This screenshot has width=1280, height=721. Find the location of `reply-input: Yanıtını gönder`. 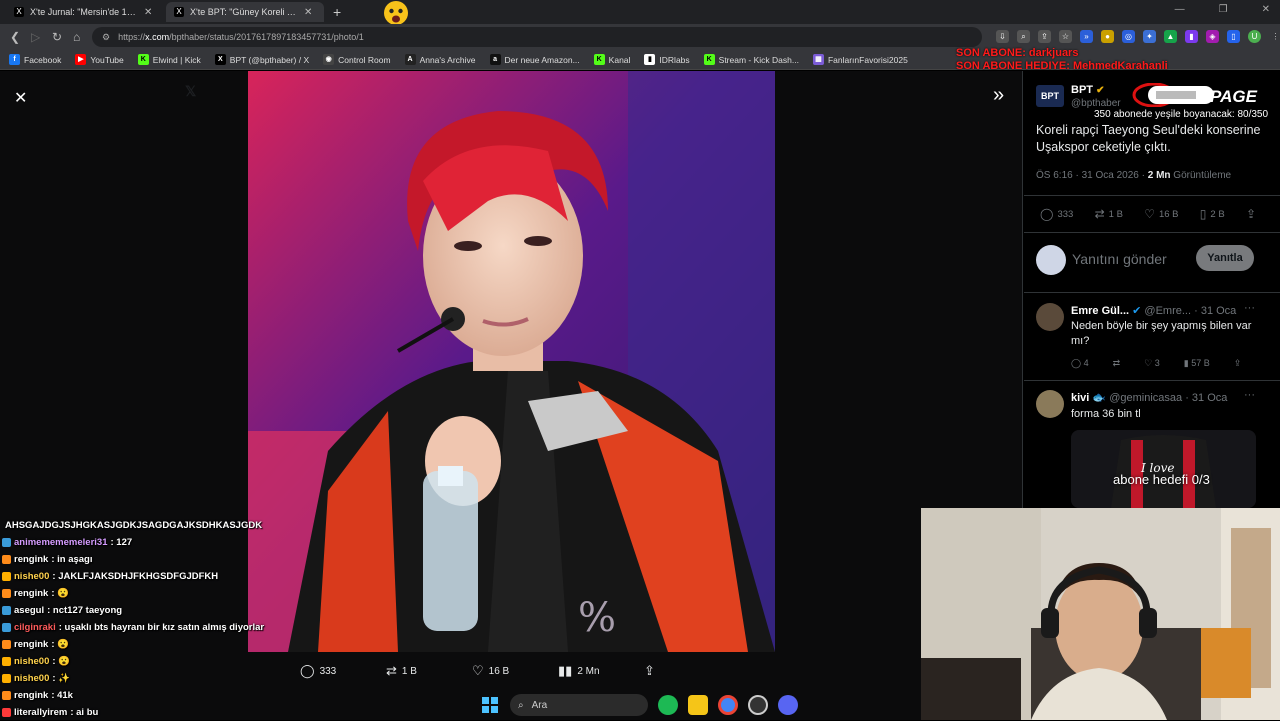

reply-input: Yanıtını gönder is located at coordinates (1119, 259).